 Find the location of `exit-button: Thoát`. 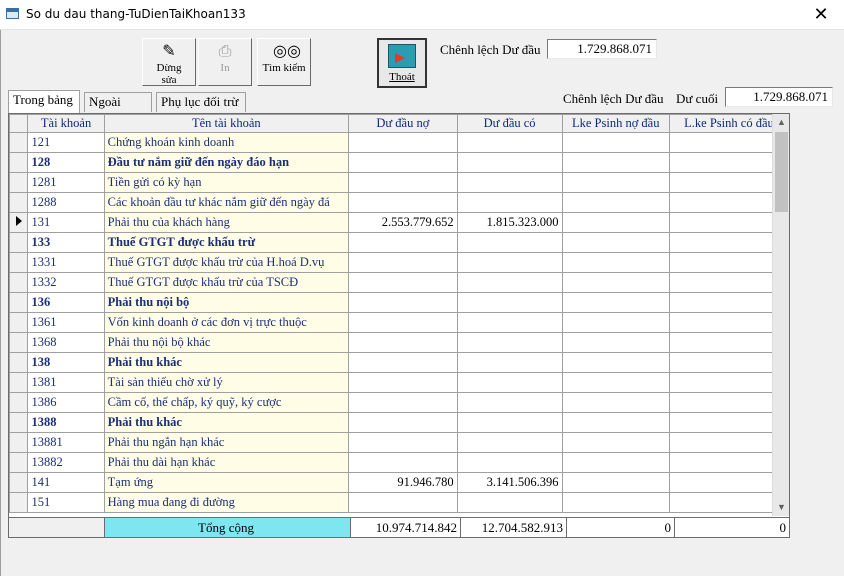

exit-button: Thoát is located at coordinates (402, 63).